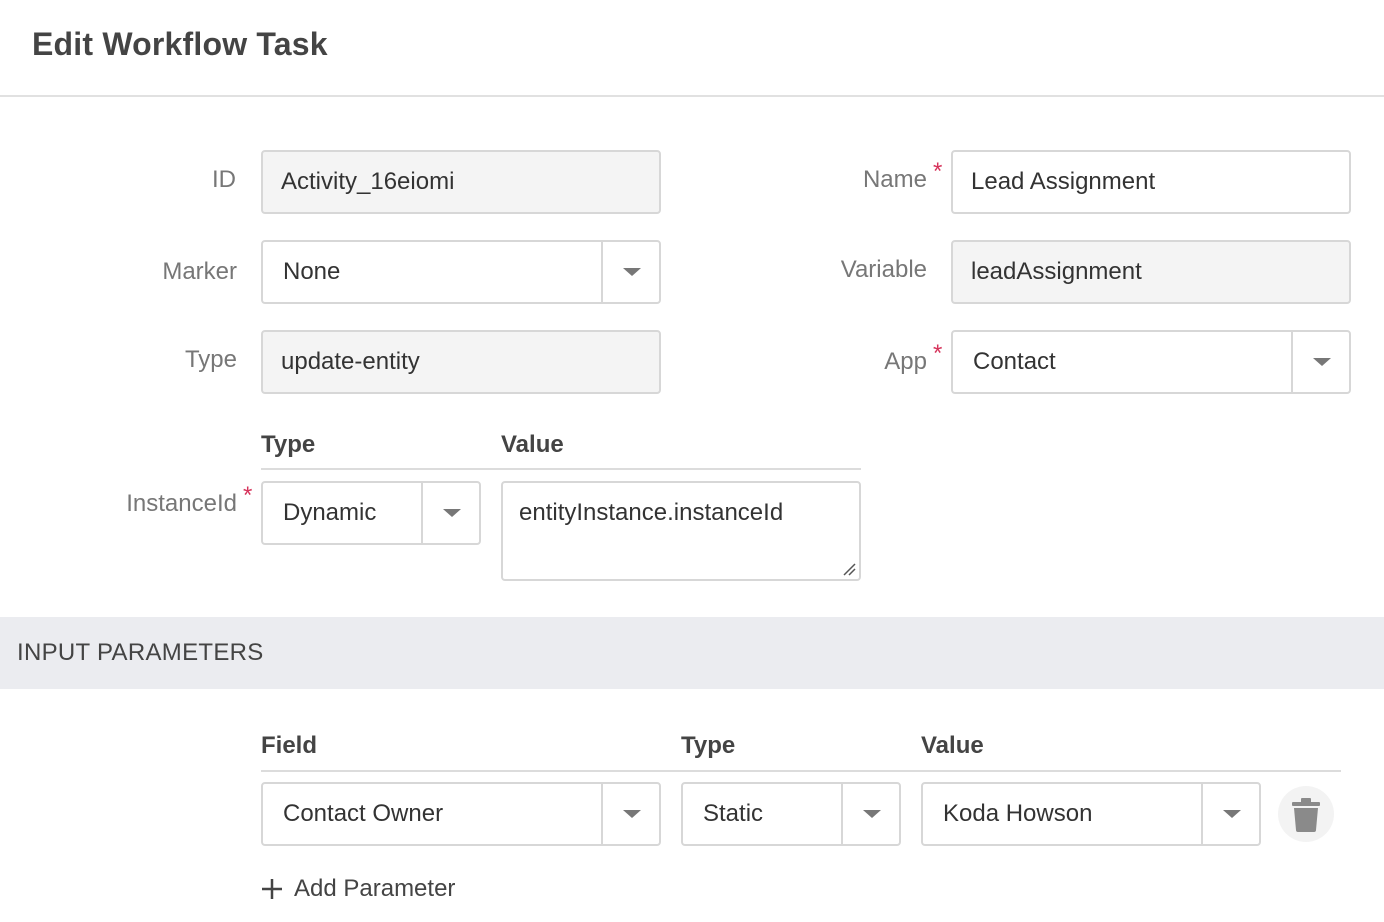  I want to click on variable-field: leadAssignment, so click(1151, 272).